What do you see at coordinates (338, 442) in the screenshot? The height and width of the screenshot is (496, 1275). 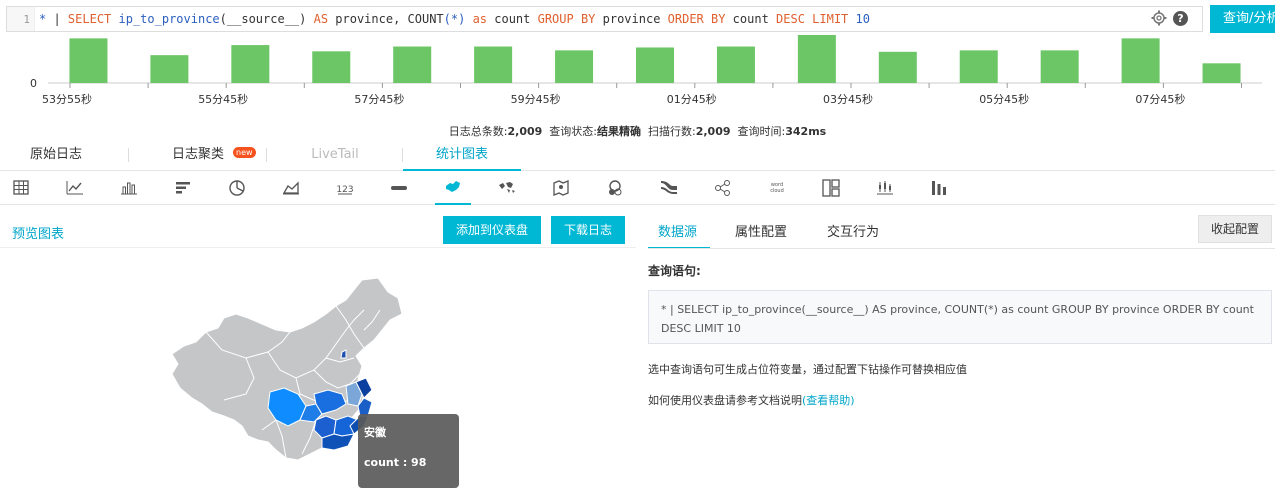 I see `province-guangdong` at bounding box center [338, 442].